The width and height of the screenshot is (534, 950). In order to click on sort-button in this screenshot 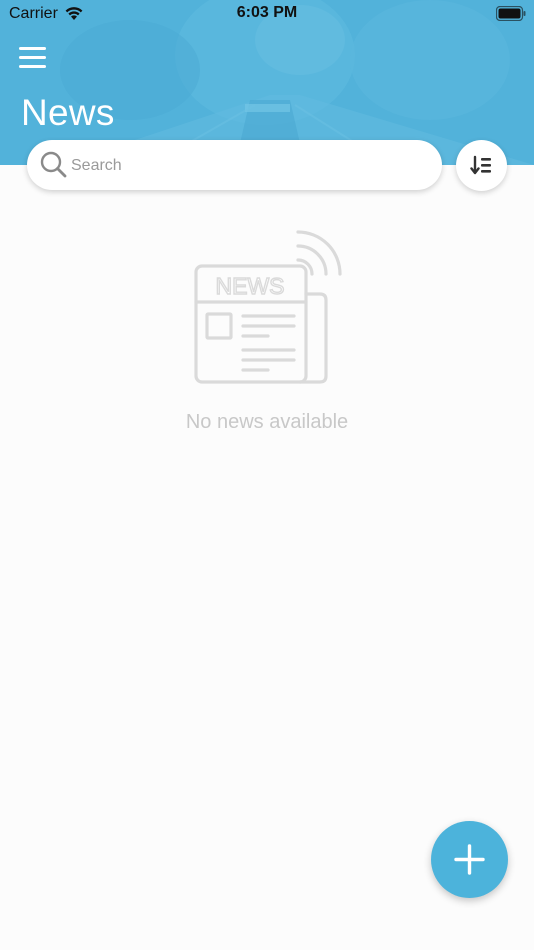, I will do `click(481, 165)`.